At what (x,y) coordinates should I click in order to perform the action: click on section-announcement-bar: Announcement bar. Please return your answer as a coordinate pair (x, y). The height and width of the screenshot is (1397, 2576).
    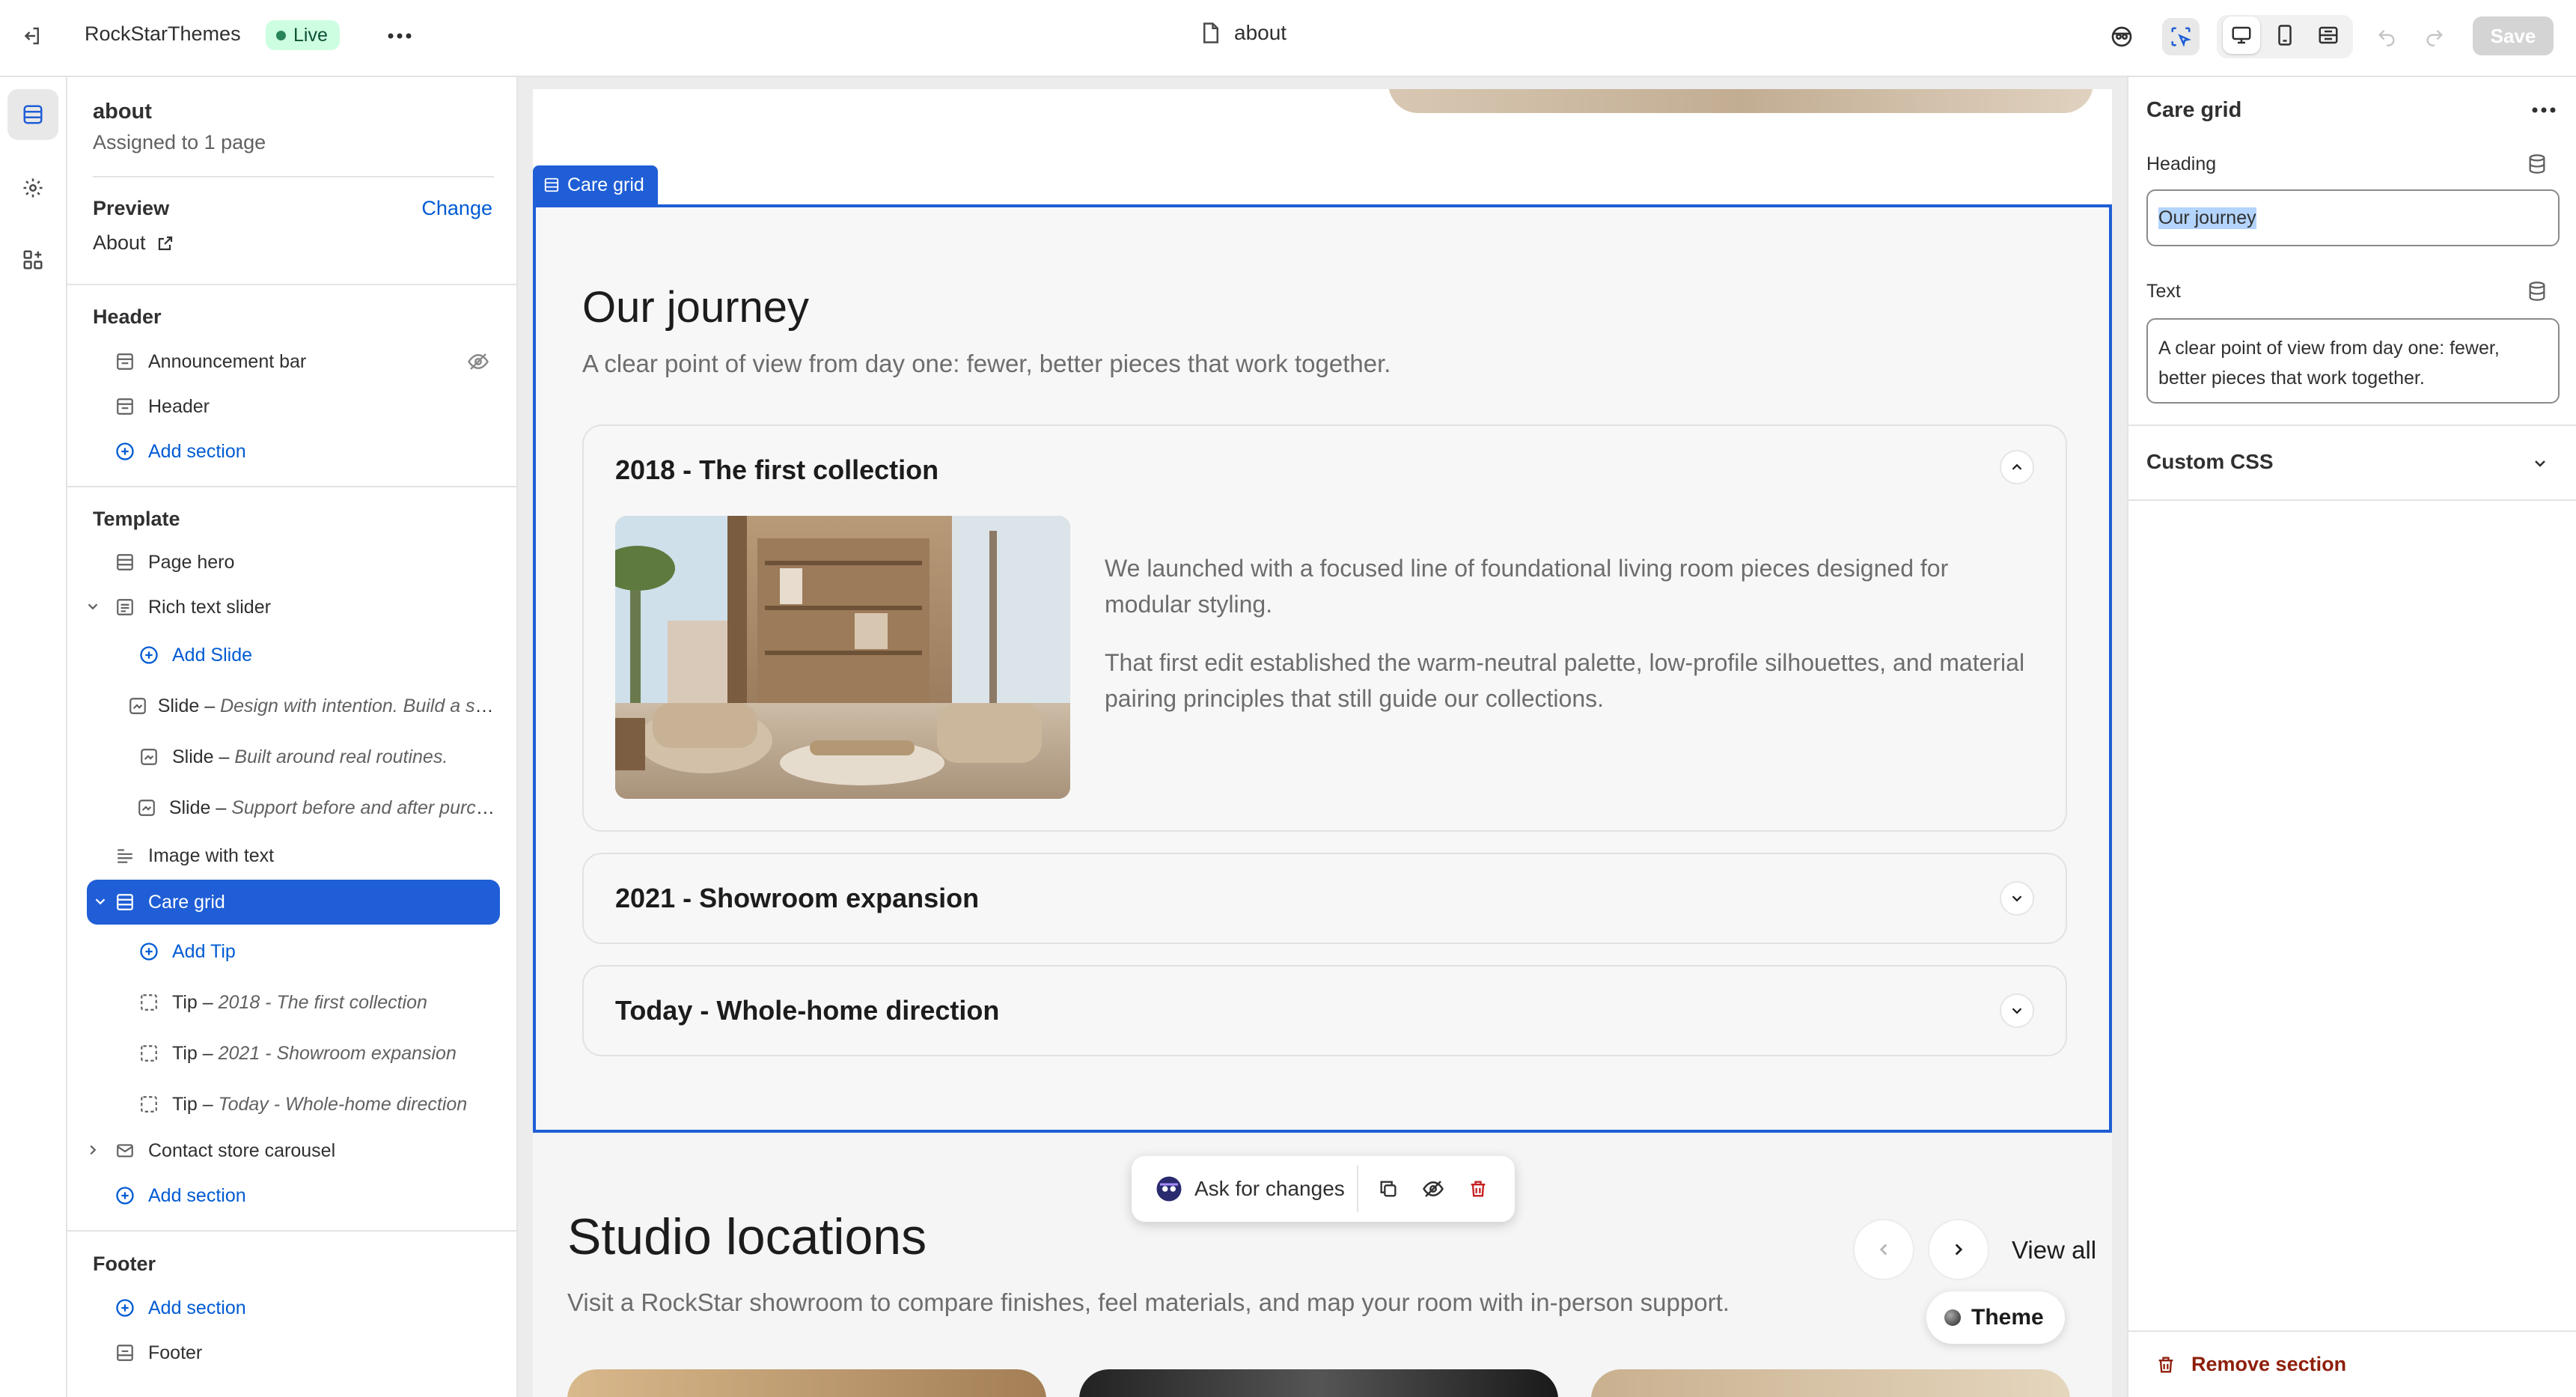
    Looking at the image, I should click on (293, 362).